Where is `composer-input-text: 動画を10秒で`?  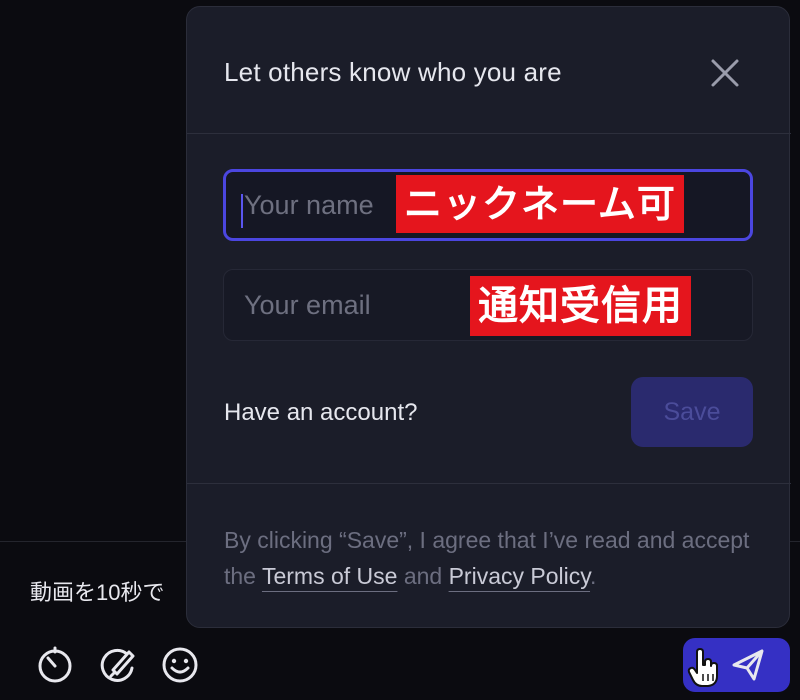
composer-input-text: 動画を10秒で is located at coordinates (97, 591).